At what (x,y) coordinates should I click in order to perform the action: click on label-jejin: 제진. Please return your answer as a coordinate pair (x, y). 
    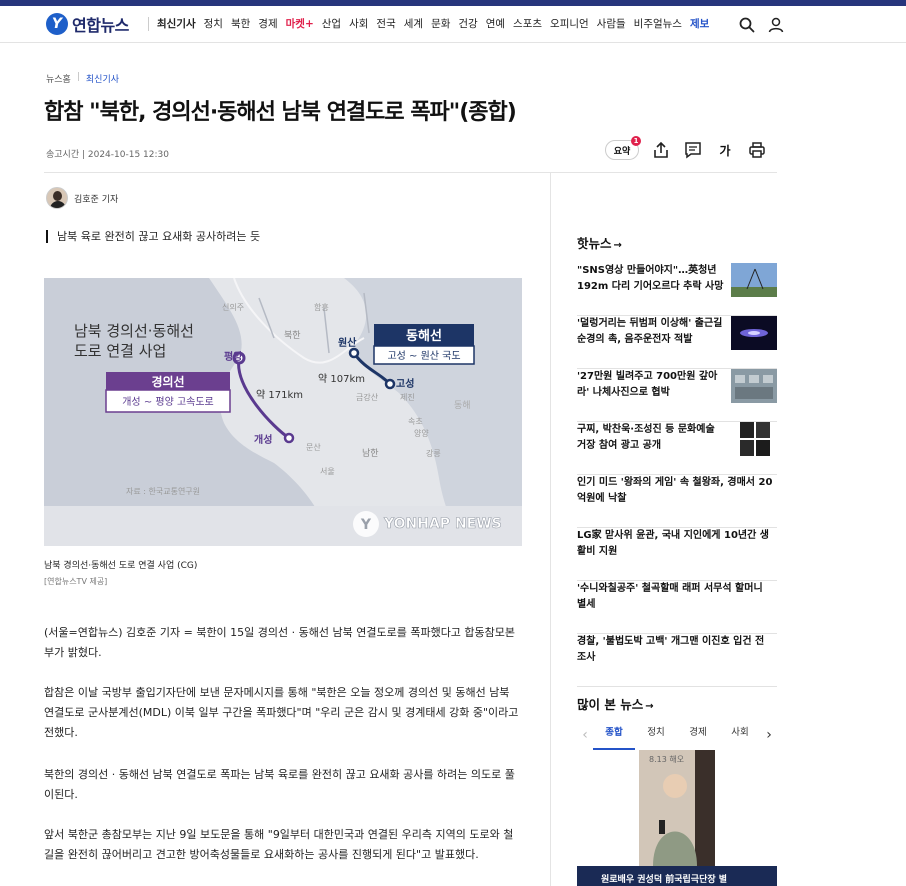
    Looking at the image, I should click on (407, 397).